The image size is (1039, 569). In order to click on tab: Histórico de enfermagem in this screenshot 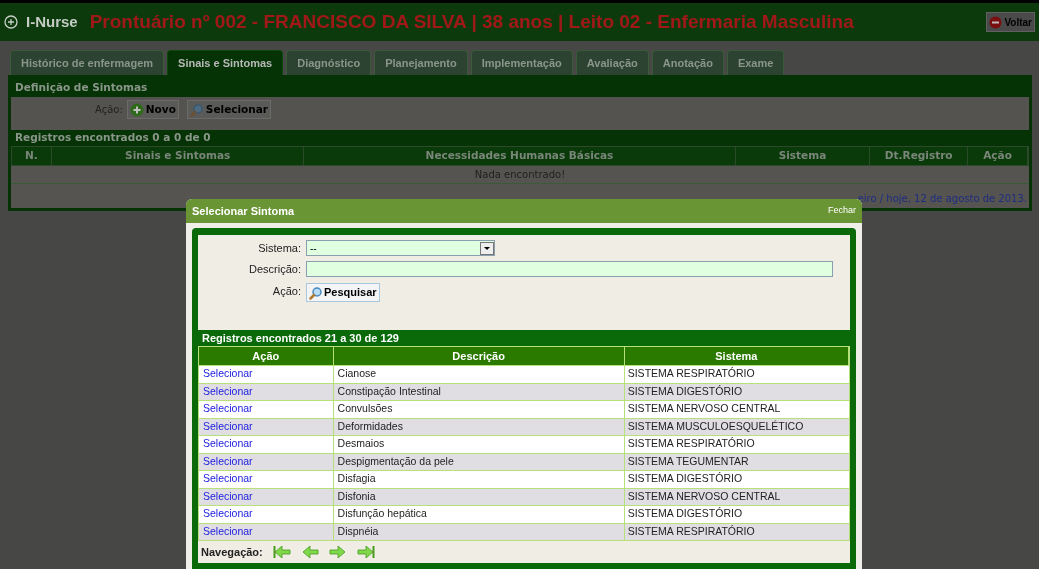, I will do `click(87, 62)`.